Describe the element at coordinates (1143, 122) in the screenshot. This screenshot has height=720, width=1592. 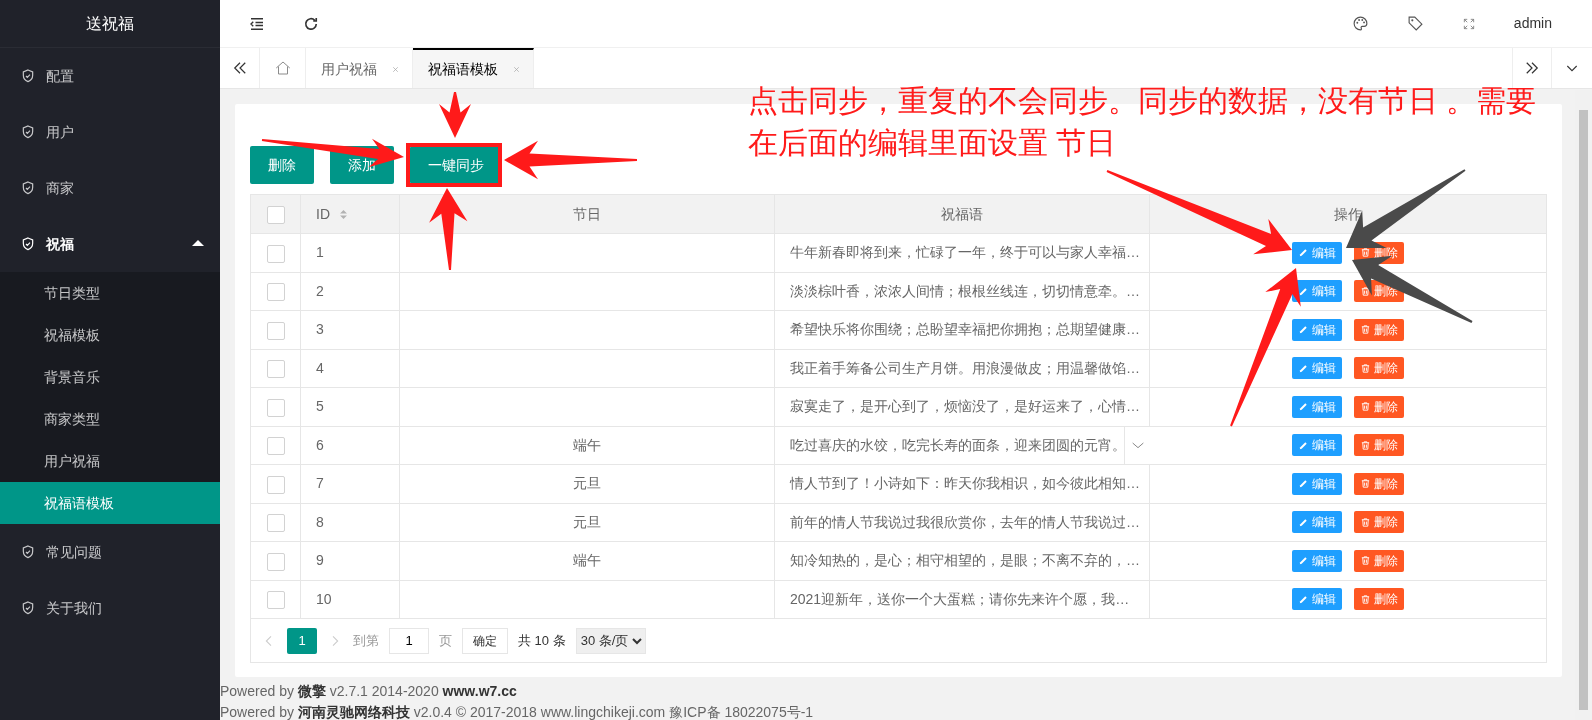
I see `annotation-note: 点击同步，重复的不会同步。同步的数据，没有节日 。需要在后面的编辑里面设置 节日` at that location.